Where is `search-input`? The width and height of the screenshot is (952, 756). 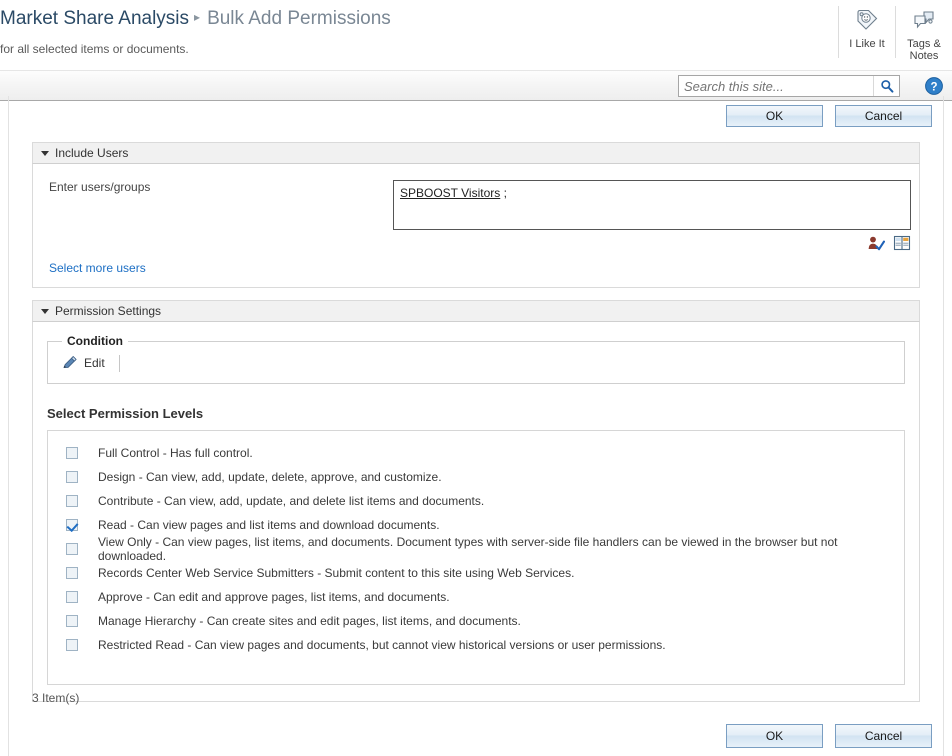 search-input is located at coordinates (776, 86).